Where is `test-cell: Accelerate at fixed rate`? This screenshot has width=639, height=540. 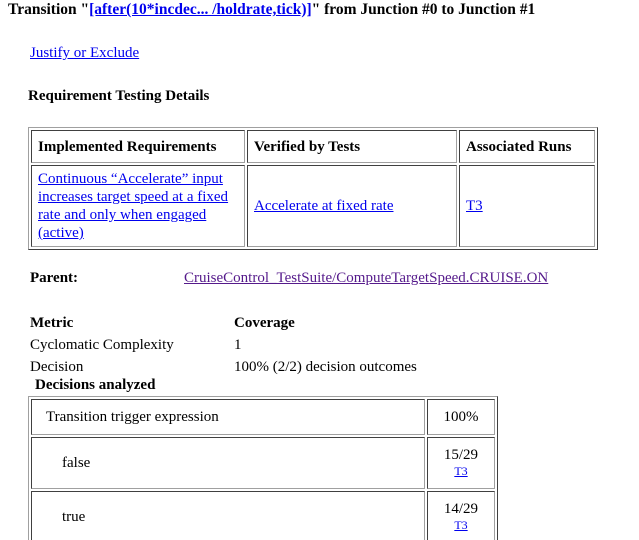 test-cell: Accelerate at fixed rate is located at coordinates (352, 206).